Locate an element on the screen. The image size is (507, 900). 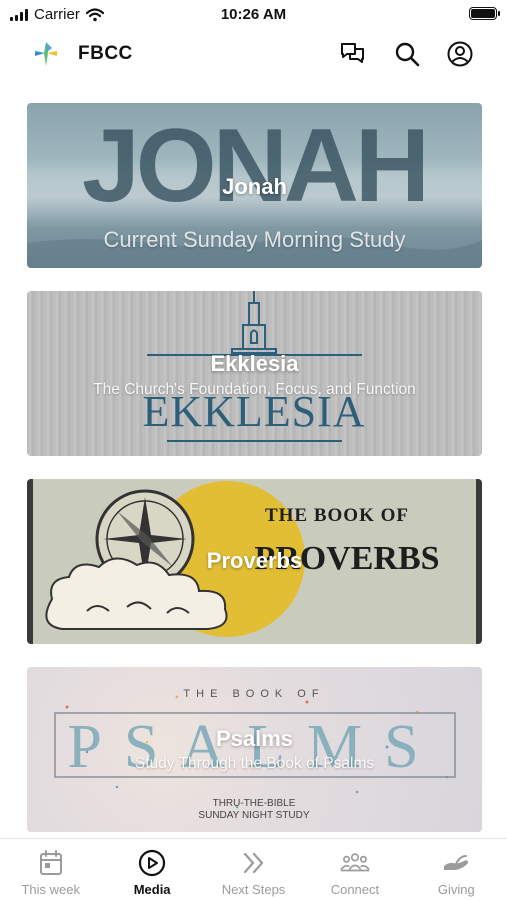
calendar-icon is located at coordinates (50, 862).